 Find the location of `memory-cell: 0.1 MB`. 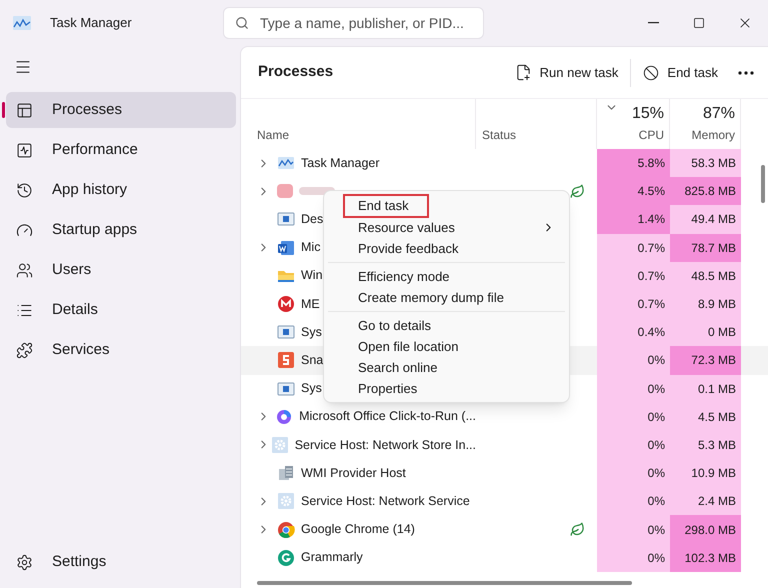

memory-cell: 0.1 MB is located at coordinates (705, 388).